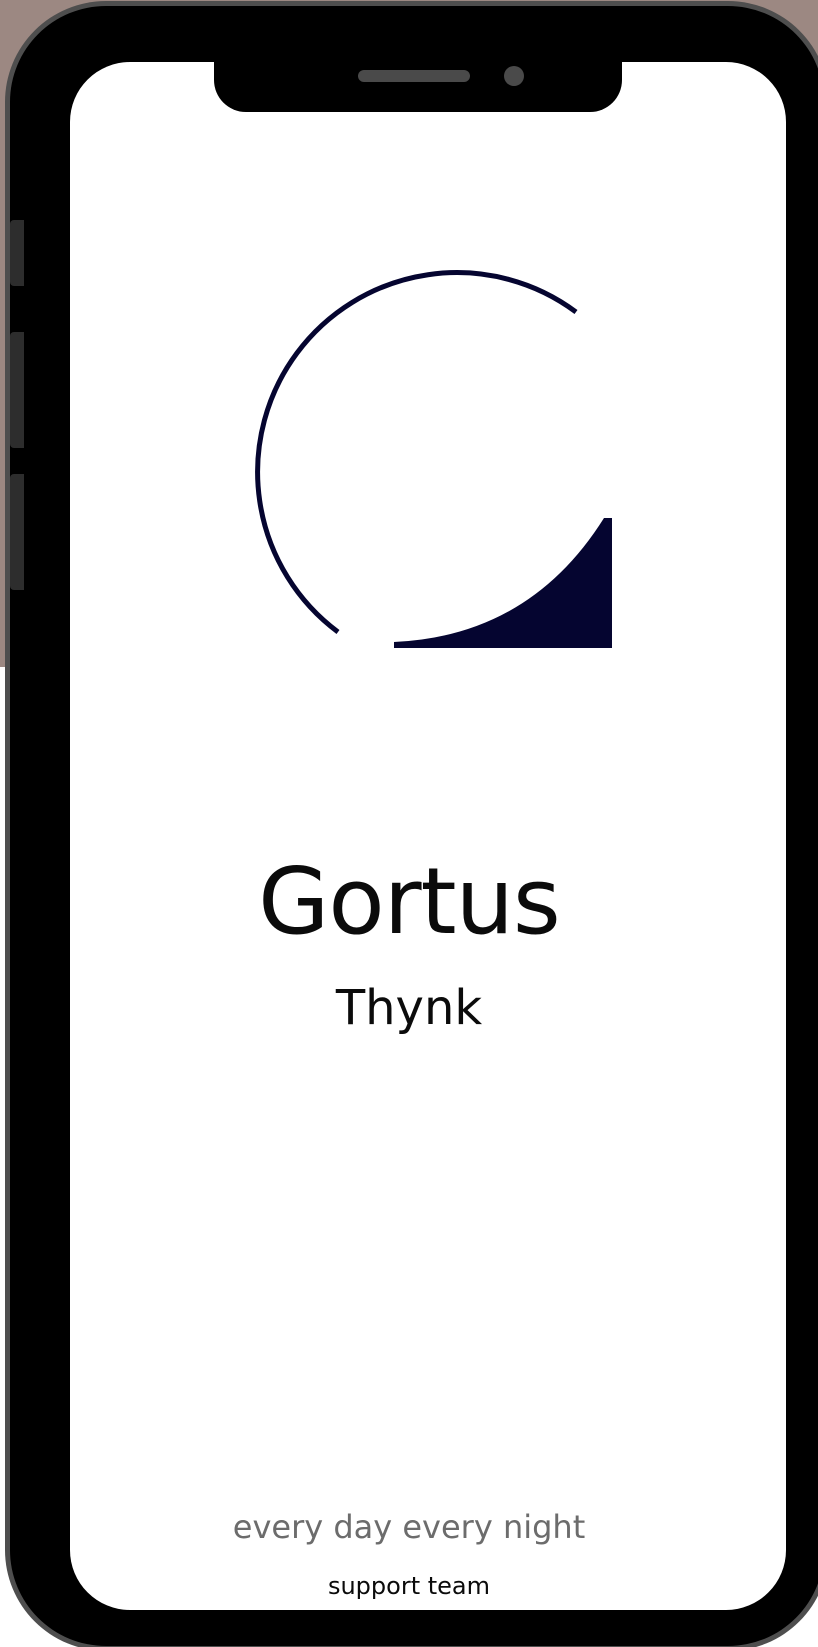 The width and height of the screenshot is (818, 1647). What do you see at coordinates (409, 901) in the screenshot?
I see `app-title: Gortus` at bounding box center [409, 901].